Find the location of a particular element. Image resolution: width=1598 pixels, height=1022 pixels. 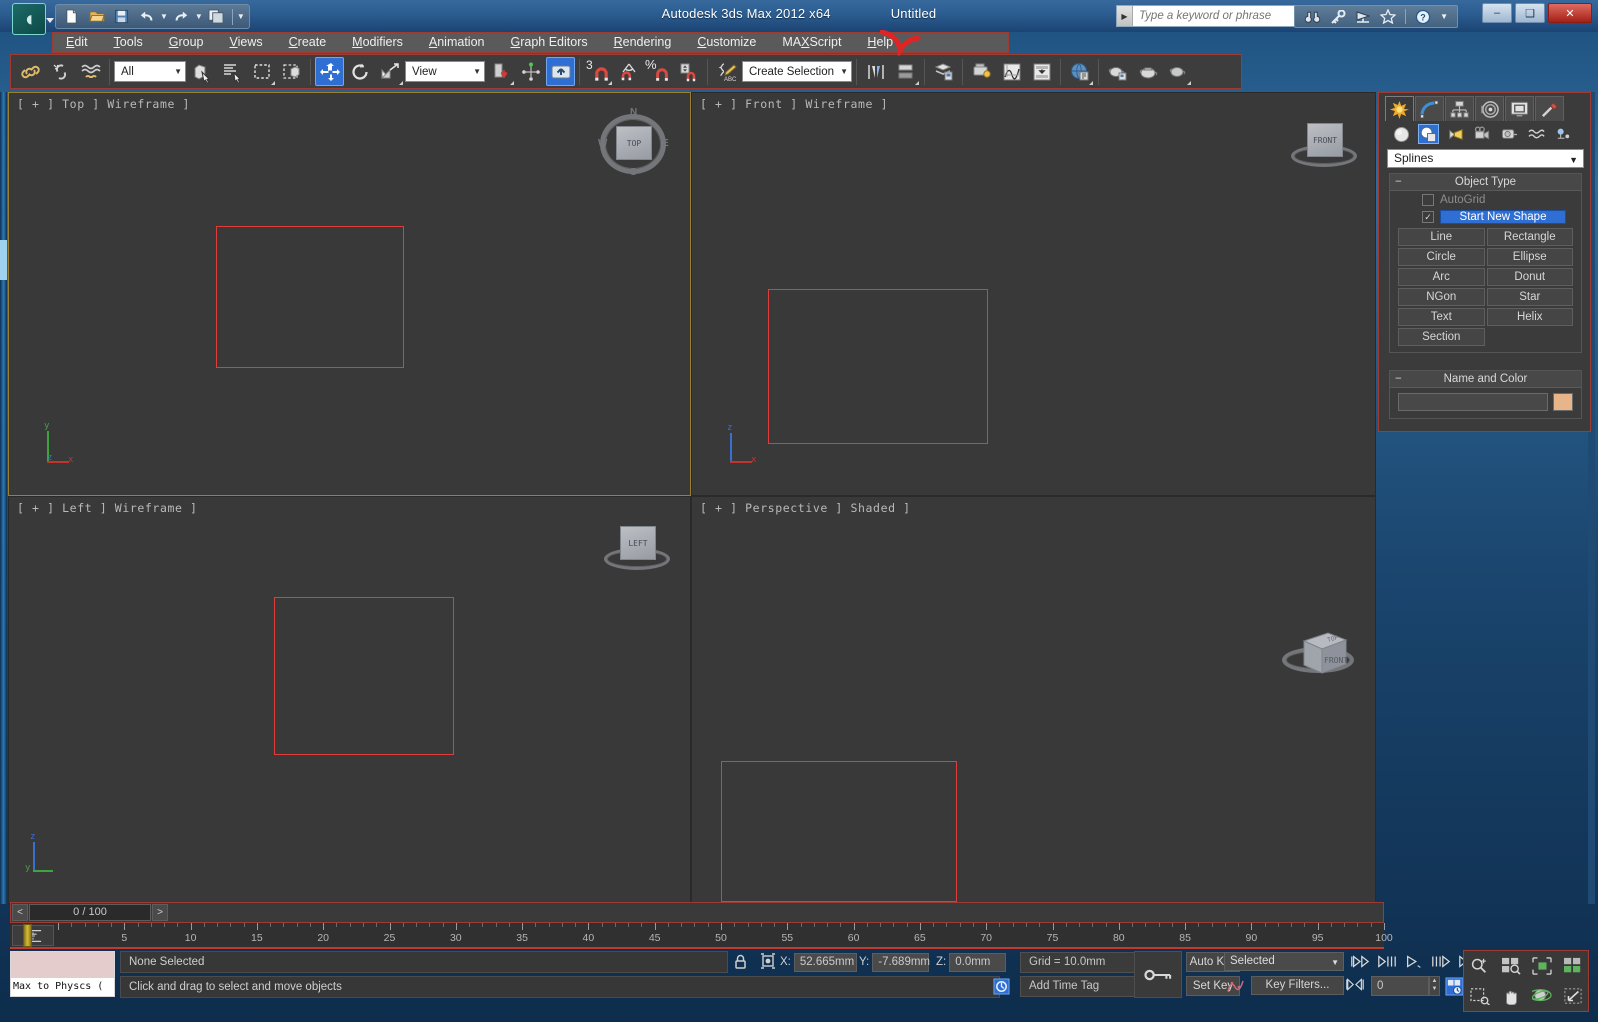

close-button: ✕ is located at coordinates (1570, 13).